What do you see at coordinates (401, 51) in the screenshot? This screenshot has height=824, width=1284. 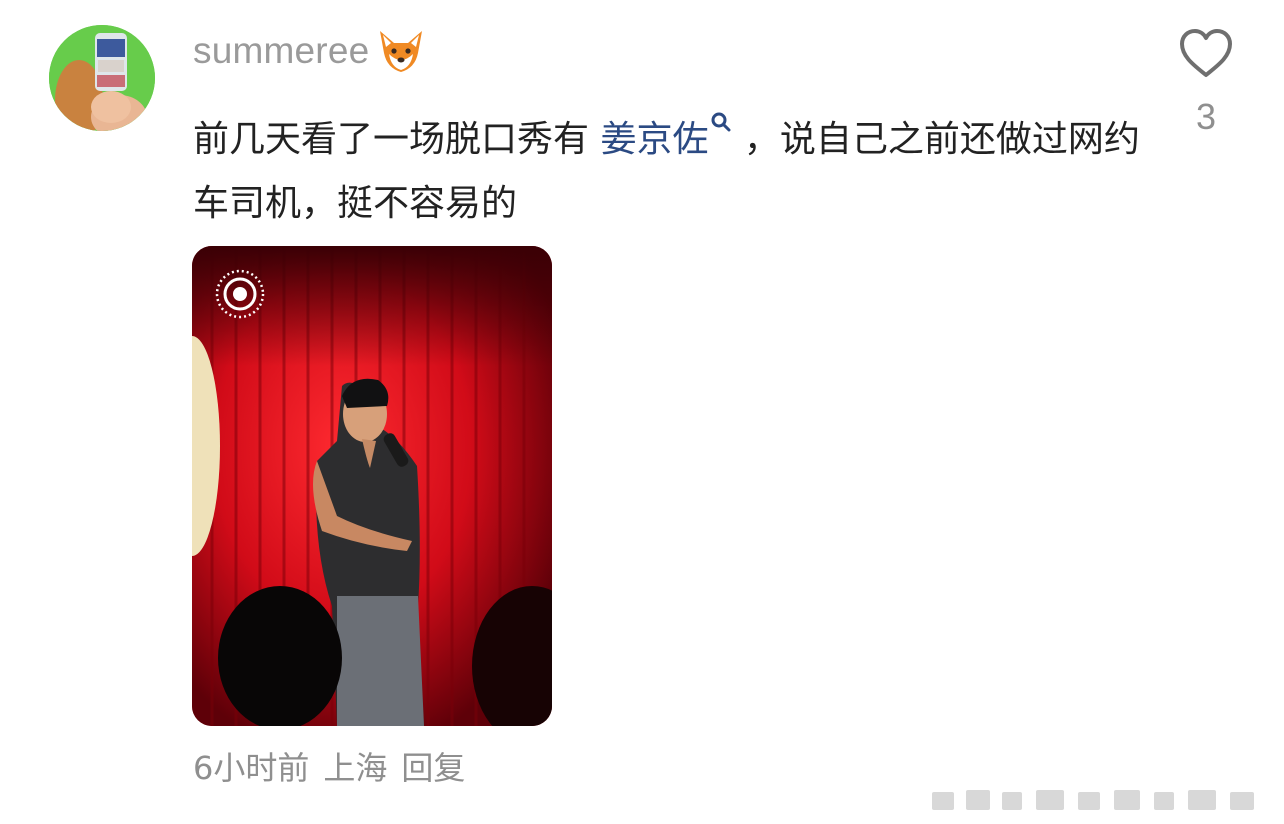 I see `fox-emoji-icon` at bounding box center [401, 51].